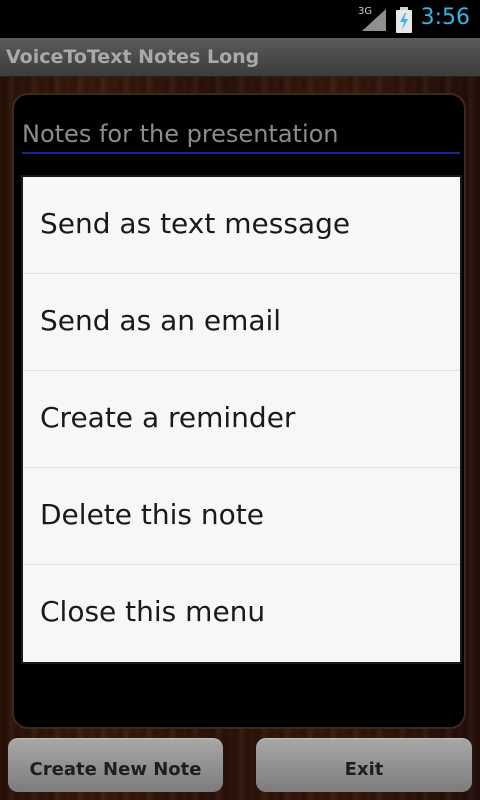  I want to click on menu-item-delete-note: Delete this note, so click(241, 516).